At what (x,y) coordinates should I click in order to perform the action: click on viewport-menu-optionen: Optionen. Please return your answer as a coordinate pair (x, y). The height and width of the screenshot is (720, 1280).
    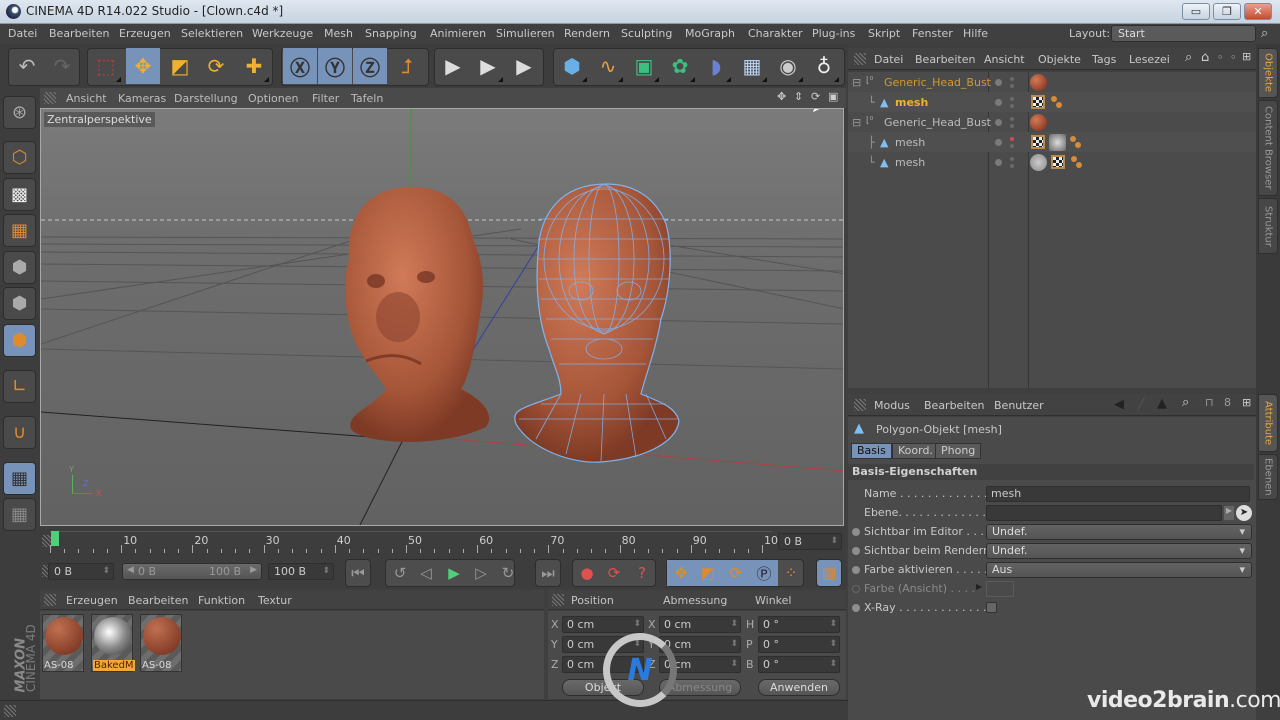
    Looking at the image, I should click on (273, 98).